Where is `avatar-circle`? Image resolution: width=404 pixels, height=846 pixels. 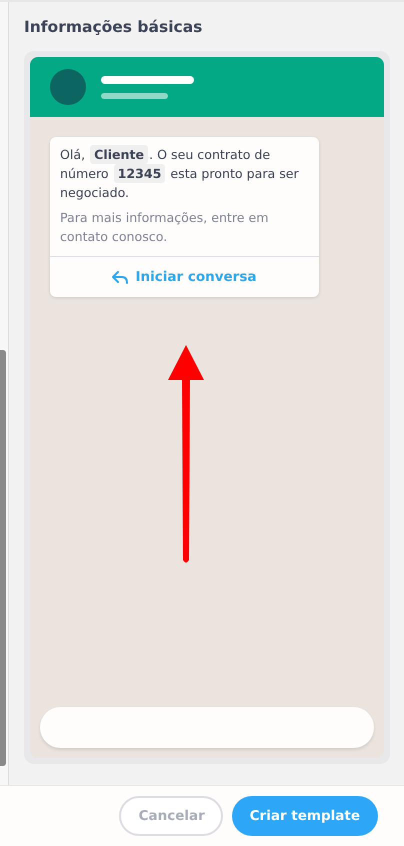
avatar-circle is located at coordinates (68, 87).